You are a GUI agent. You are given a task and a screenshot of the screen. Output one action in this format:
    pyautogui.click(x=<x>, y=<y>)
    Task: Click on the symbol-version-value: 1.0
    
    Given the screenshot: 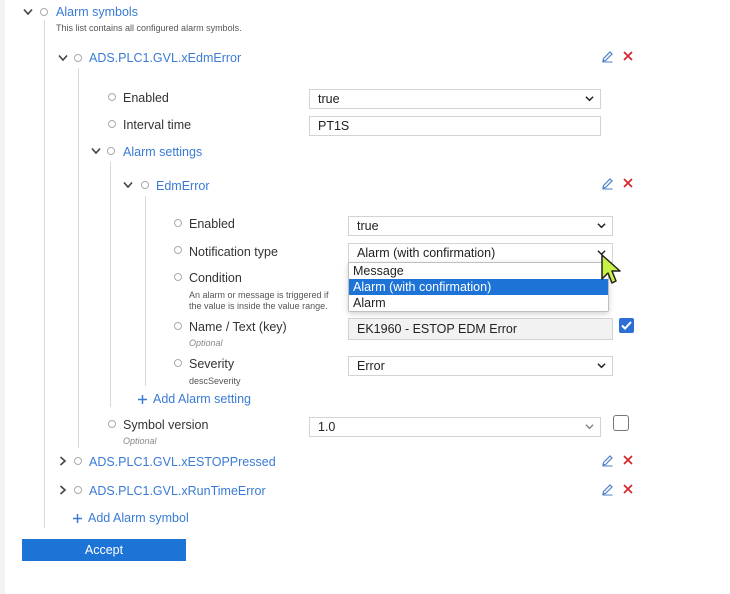 What is the action you would take?
    pyautogui.click(x=327, y=427)
    